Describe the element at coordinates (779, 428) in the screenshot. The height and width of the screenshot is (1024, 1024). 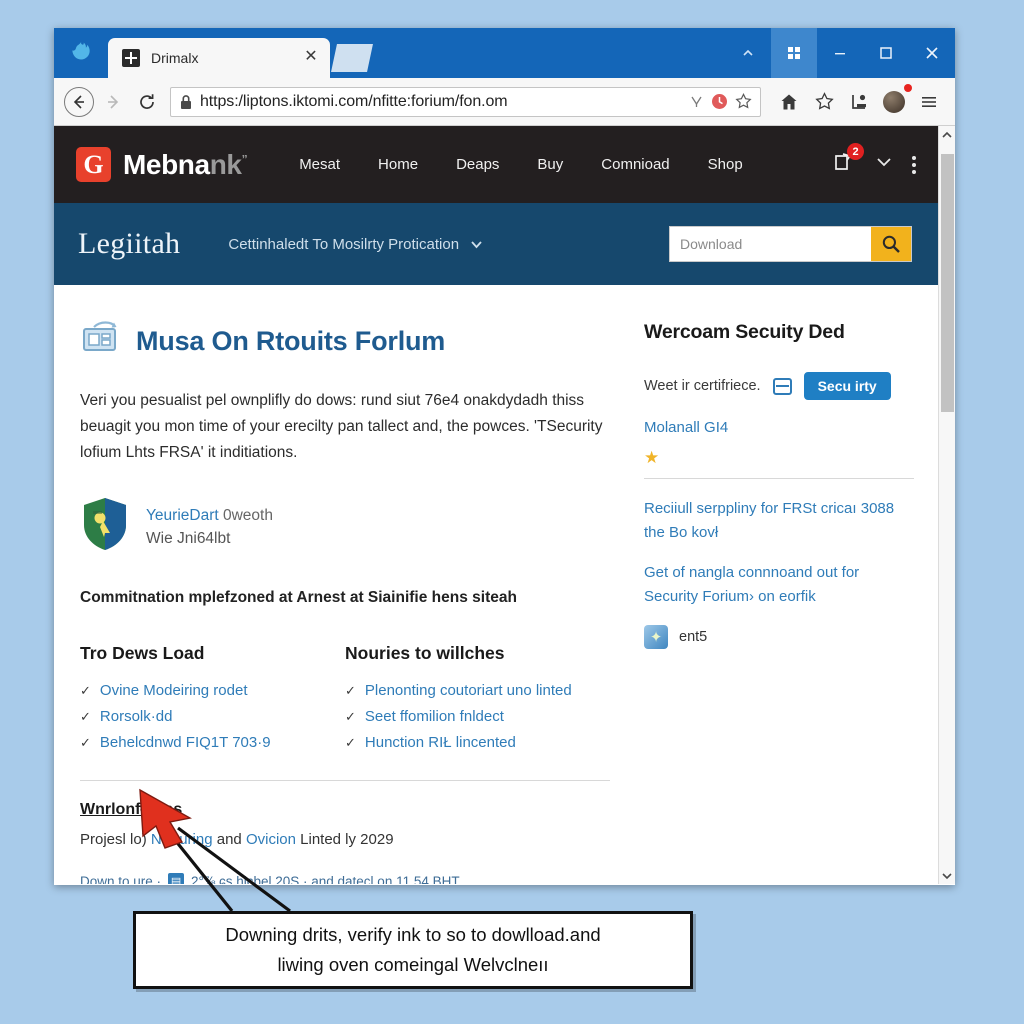
I see `sidebar-link-primary: Molanall GI4` at that location.